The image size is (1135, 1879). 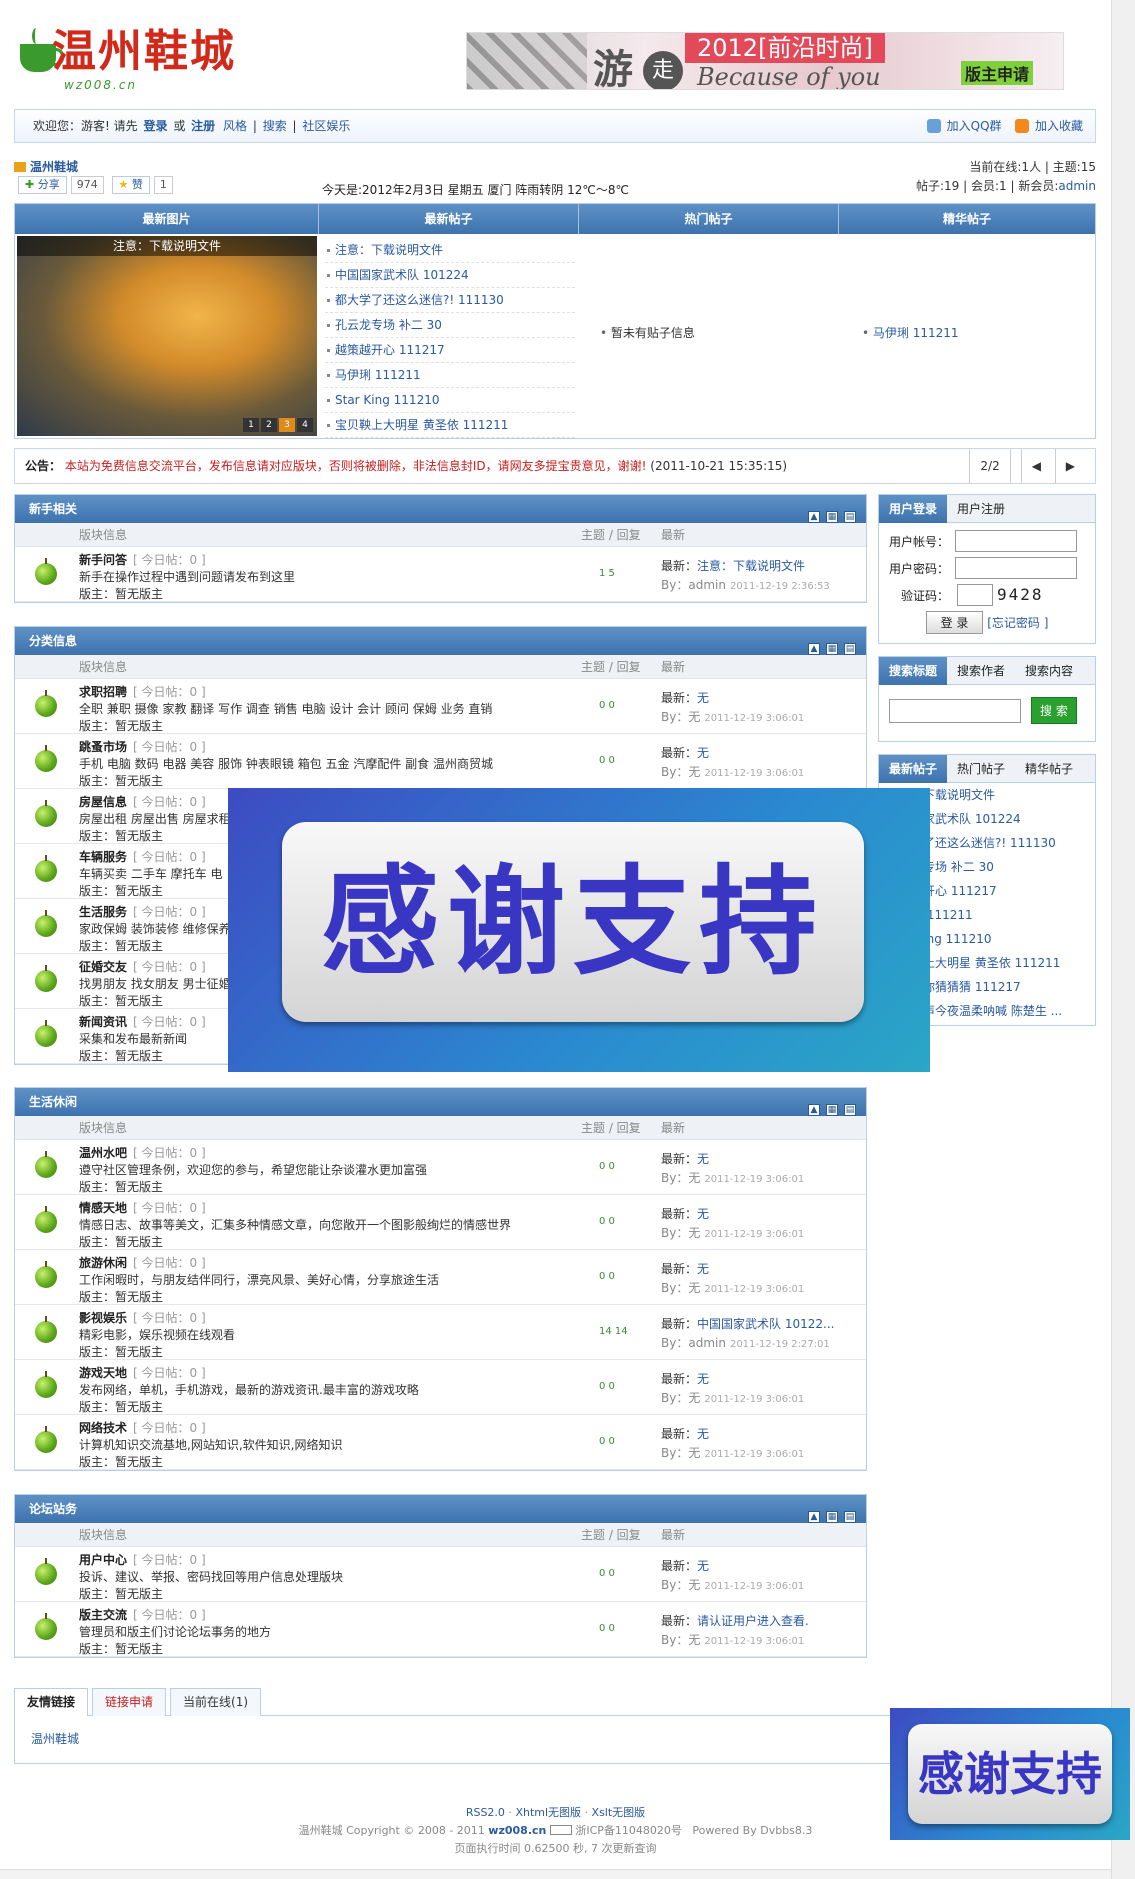 I want to click on forum-name-link: 房屋信息, so click(x=103, y=802).